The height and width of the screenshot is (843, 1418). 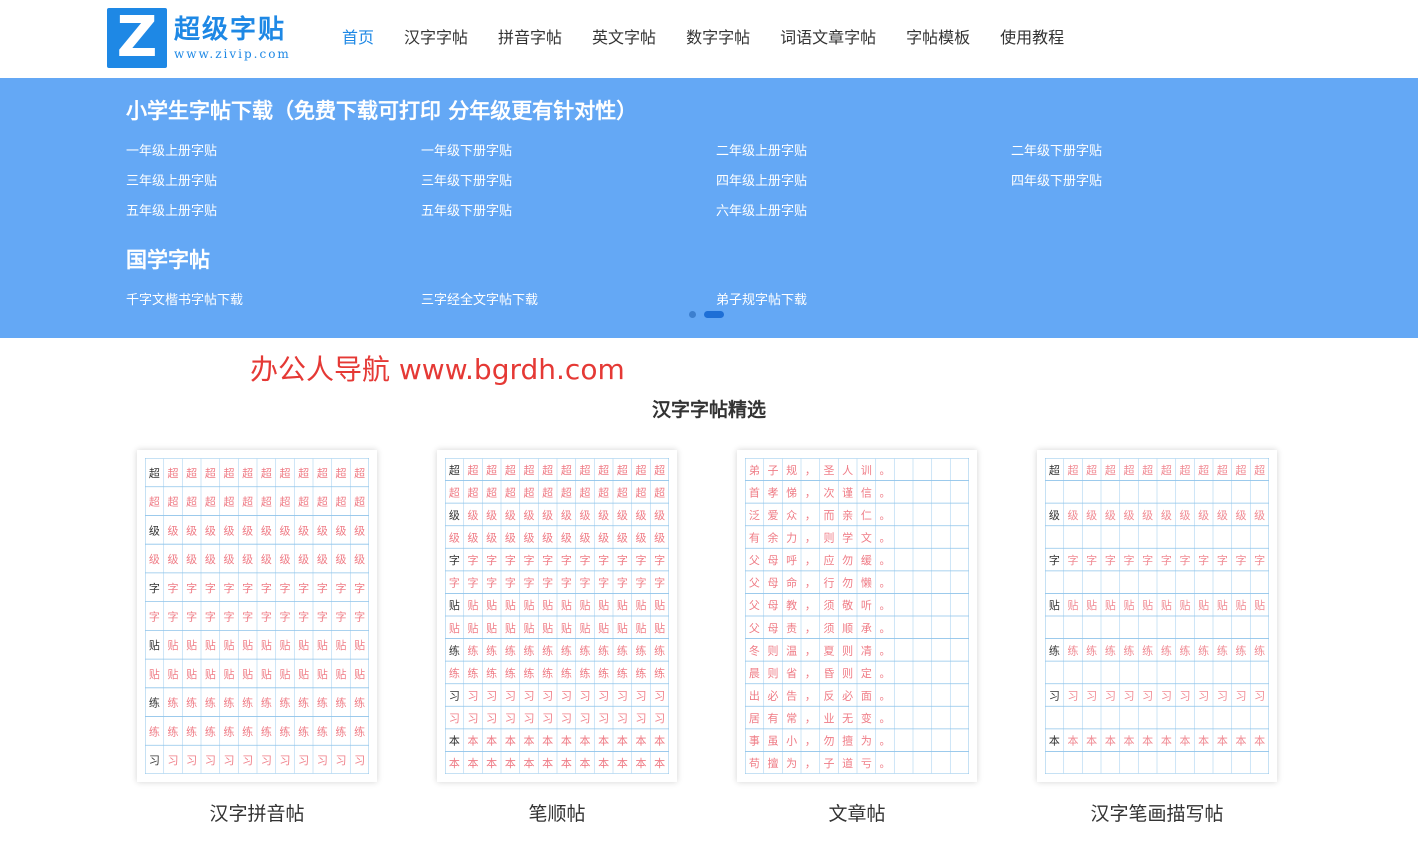 I want to click on link-grade1-up: 一年级上册字贴, so click(x=273, y=151).